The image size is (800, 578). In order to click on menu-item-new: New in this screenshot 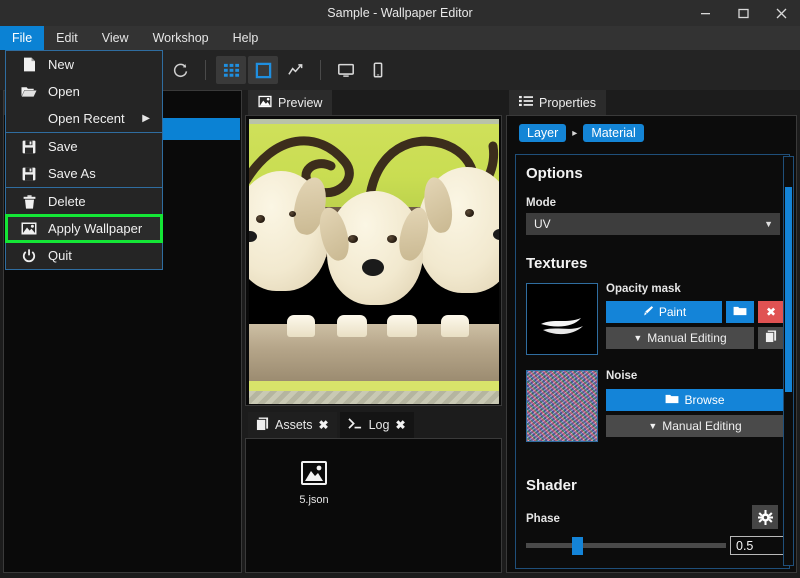, I will do `click(84, 64)`.